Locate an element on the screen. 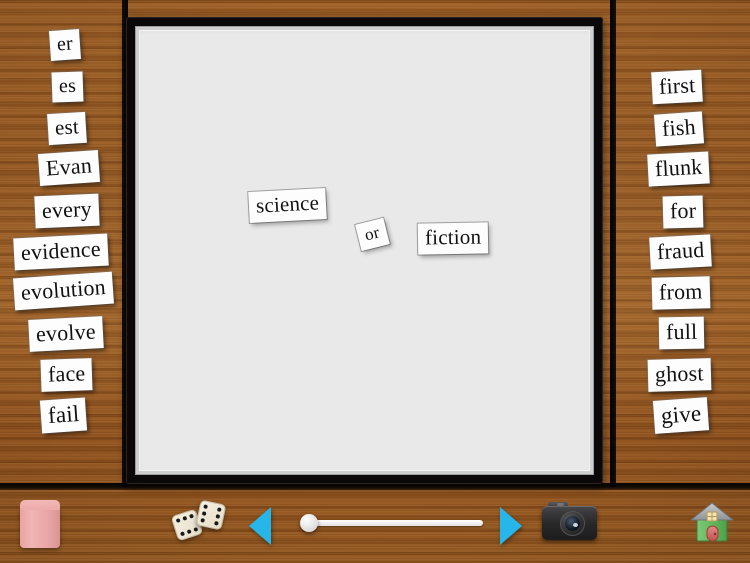 The width and height of the screenshot is (750, 563). eraser-icon is located at coordinates (40, 524).